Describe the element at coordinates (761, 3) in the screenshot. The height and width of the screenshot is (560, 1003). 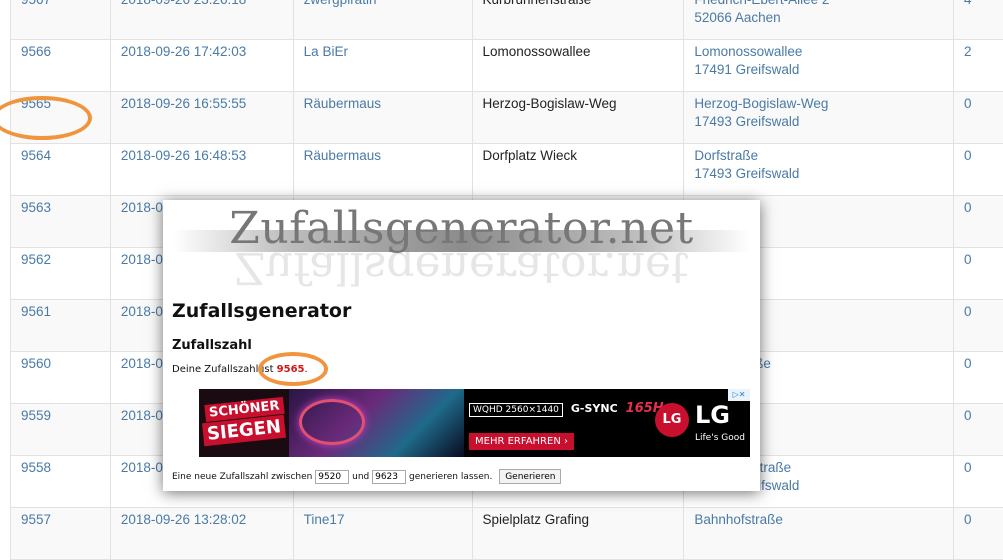
I see `address-line-1: Friedrich-Ebert-Allee 2` at that location.